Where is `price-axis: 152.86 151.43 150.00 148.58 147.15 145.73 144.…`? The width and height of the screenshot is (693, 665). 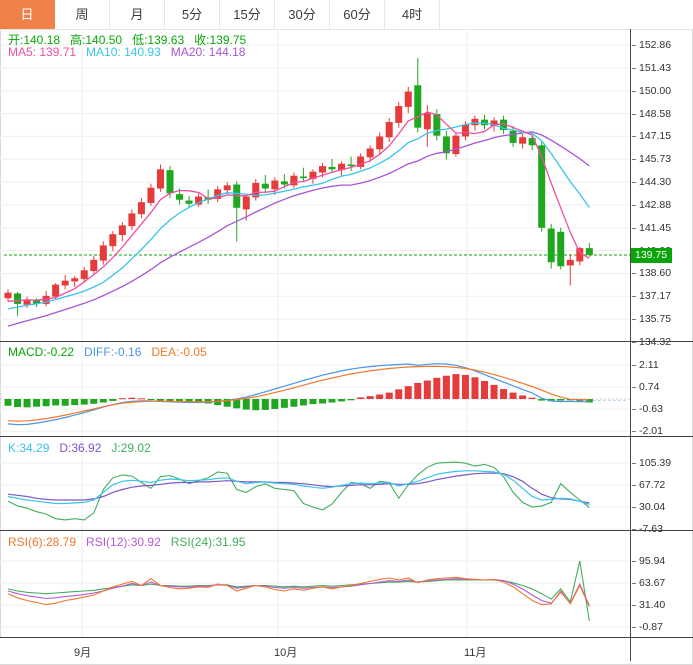
price-axis: 152.86 151.43 150.00 148.58 147.15 145.73 144.… is located at coordinates (661, 345).